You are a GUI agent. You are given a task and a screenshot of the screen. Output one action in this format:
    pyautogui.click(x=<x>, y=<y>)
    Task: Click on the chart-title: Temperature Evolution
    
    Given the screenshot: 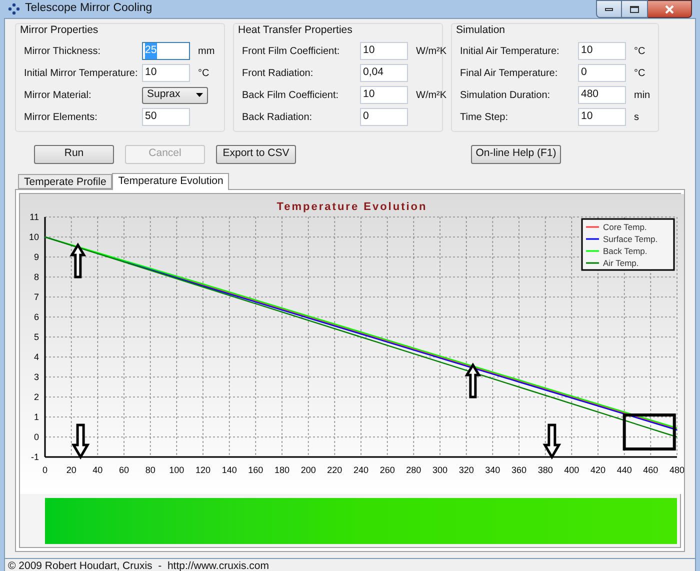 What is the action you would take?
    pyautogui.click(x=352, y=206)
    